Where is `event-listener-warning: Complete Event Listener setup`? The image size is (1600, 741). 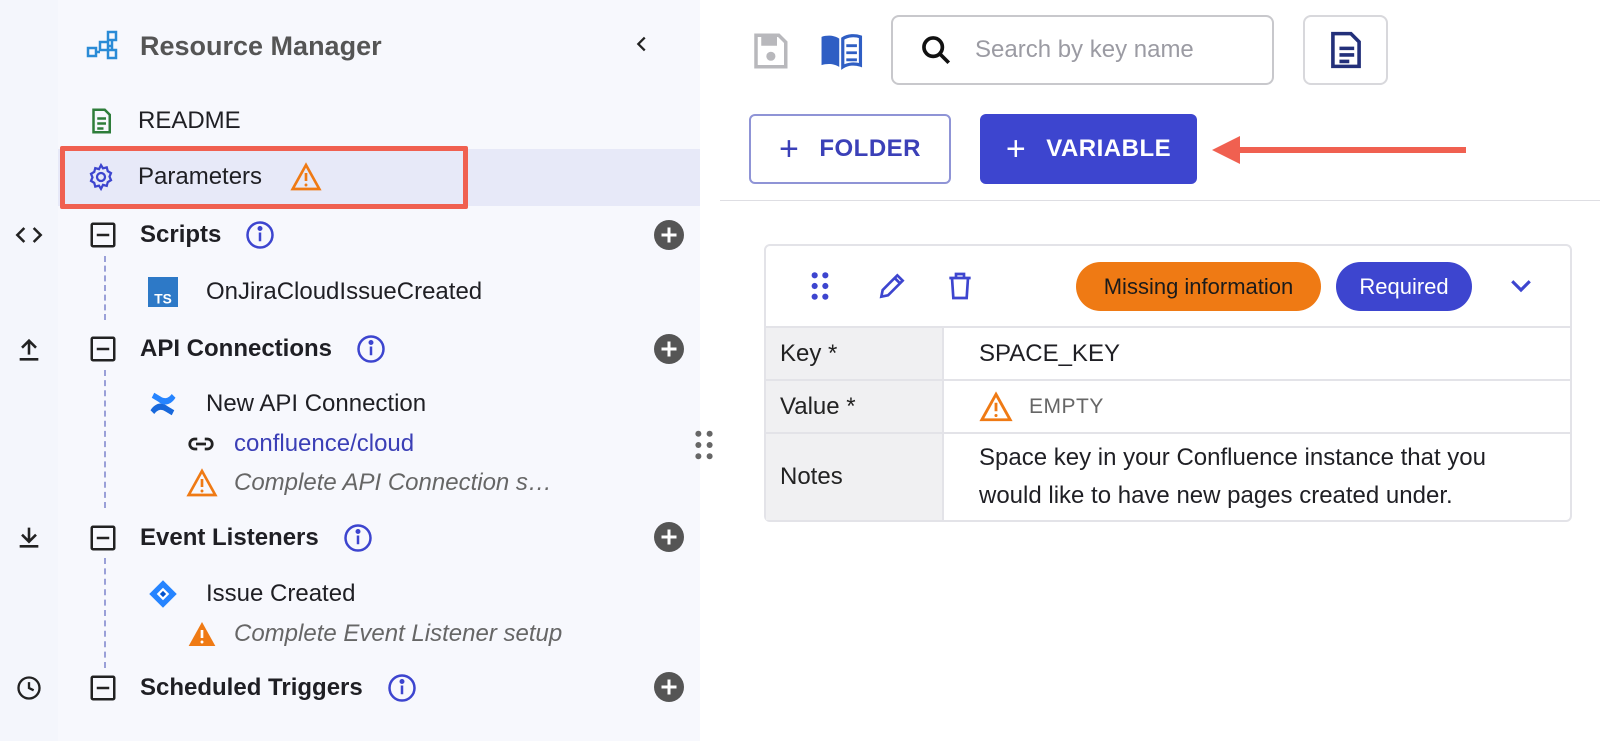 event-listener-warning: Complete Event Listener setup is located at coordinates (374, 634).